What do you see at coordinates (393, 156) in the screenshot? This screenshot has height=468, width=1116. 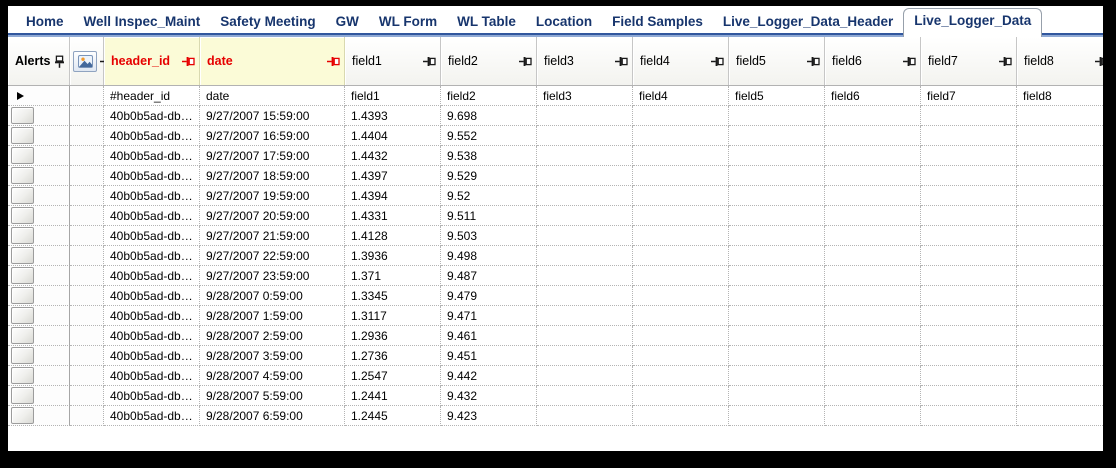 I see `cell-field1: 1.4432` at bounding box center [393, 156].